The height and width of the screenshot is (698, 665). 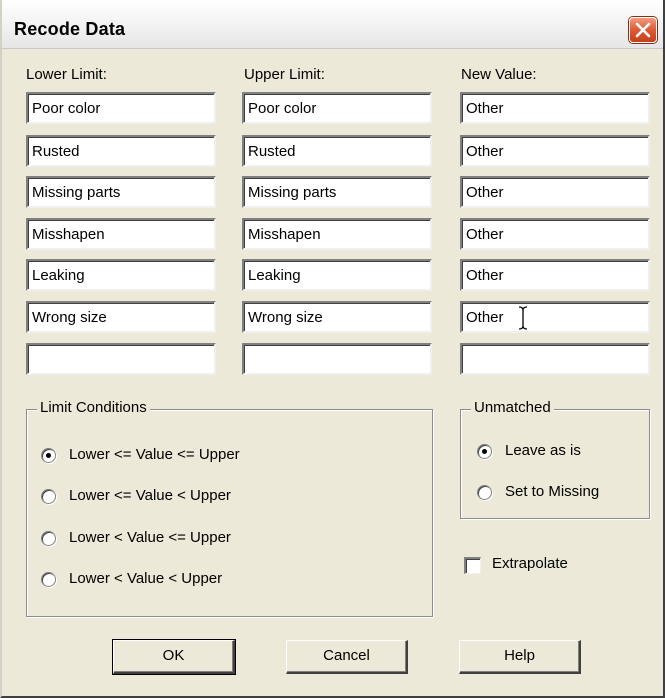 I want to click on close-button, so click(x=643, y=30).